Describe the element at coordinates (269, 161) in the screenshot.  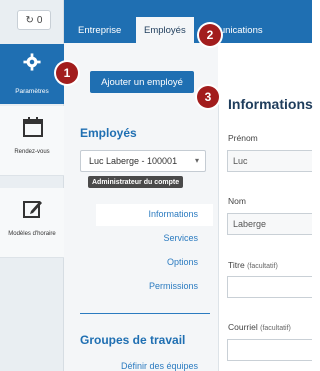
I see `first-name-field: Luc` at that location.